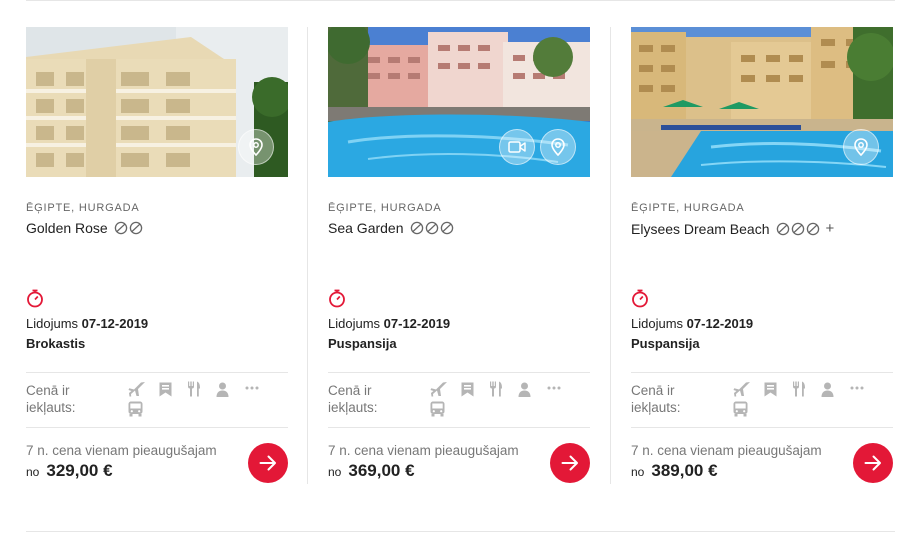 This screenshot has height=542, width=909. What do you see at coordinates (700, 229) in the screenshot?
I see `hotel-name: Elysees Dream Beach` at bounding box center [700, 229].